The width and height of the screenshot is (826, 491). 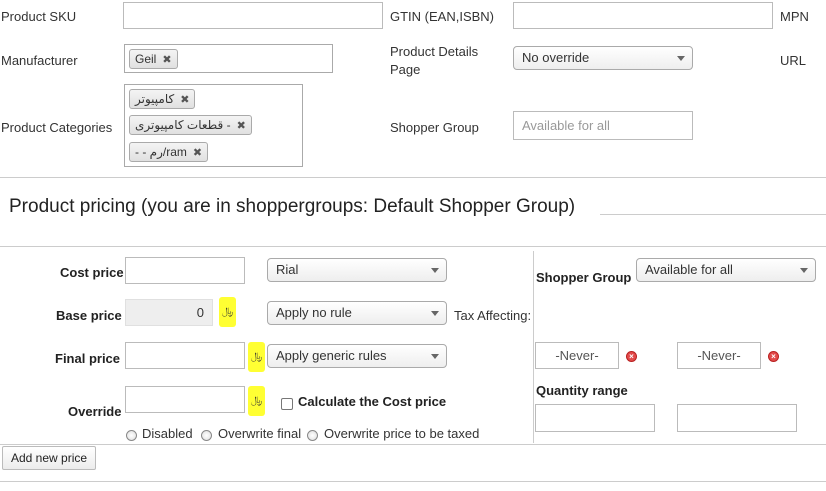 What do you see at coordinates (794, 16) in the screenshot?
I see `mpn-label: MPN` at bounding box center [794, 16].